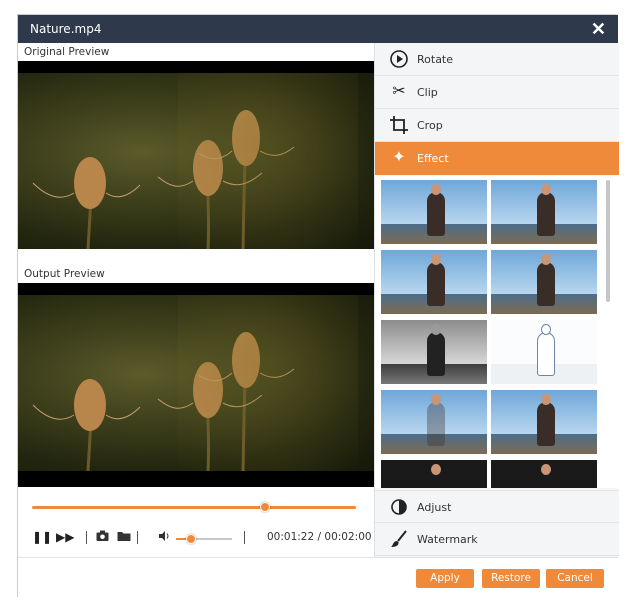  I want to click on restore-button: Restore, so click(511, 578).